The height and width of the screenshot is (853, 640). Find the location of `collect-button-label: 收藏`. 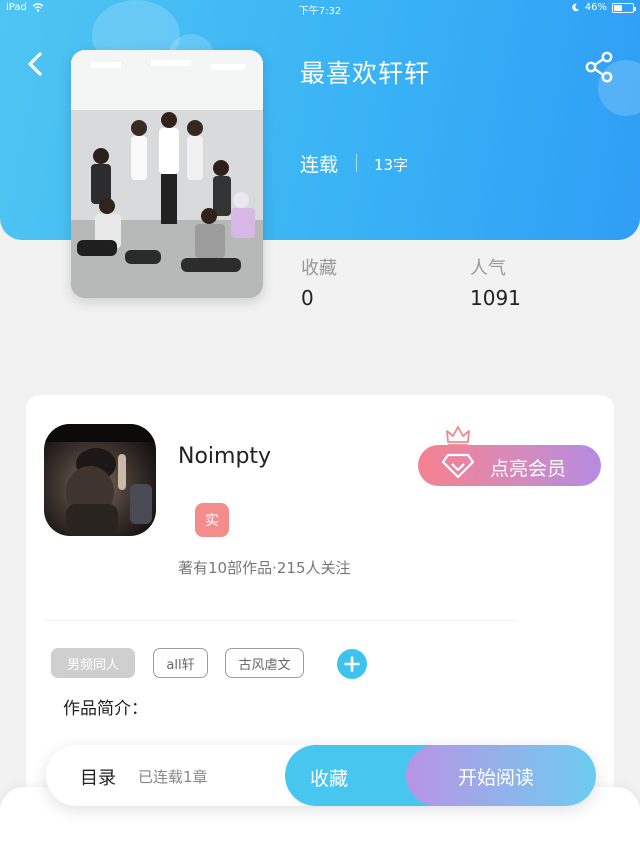

collect-button-label: 收藏 is located at coordinates (329, 777).